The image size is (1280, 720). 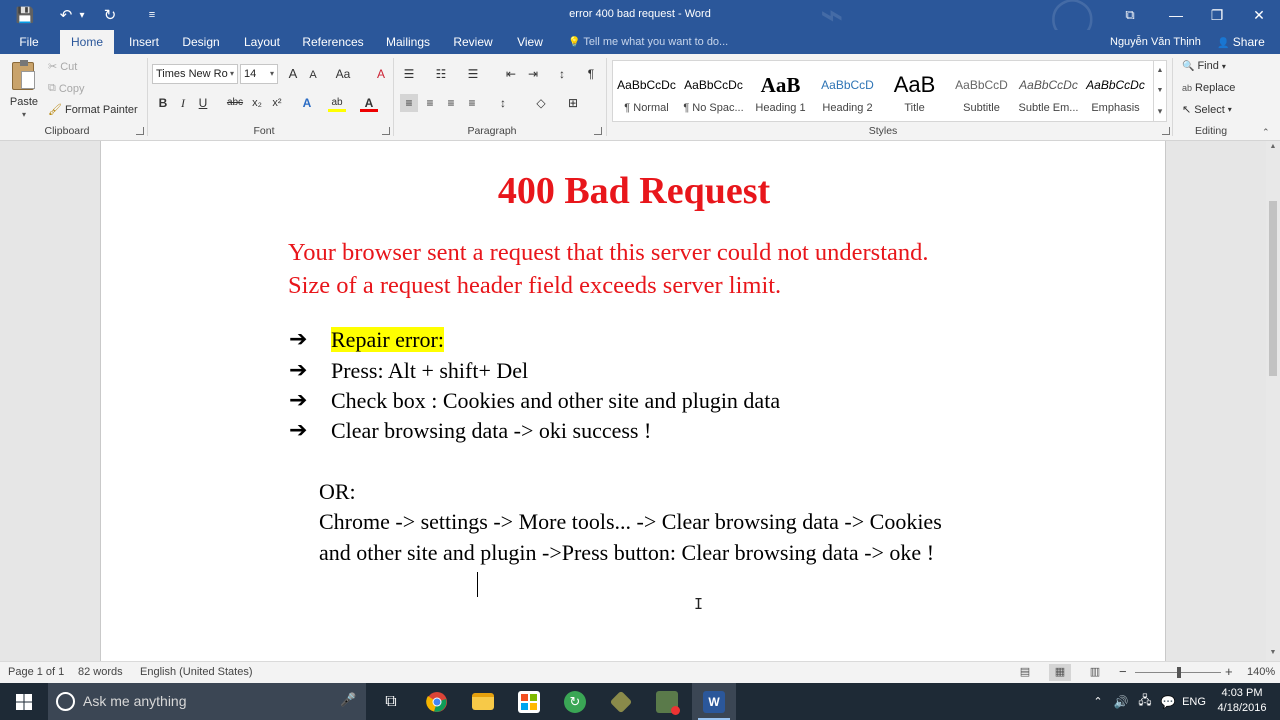 I want to click on highlight-icon: ab, so click(x=337, y=103).